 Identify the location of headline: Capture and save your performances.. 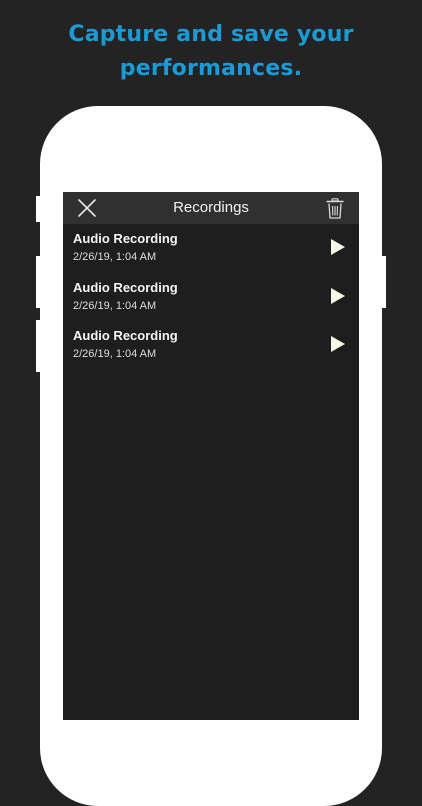
(211, 52).